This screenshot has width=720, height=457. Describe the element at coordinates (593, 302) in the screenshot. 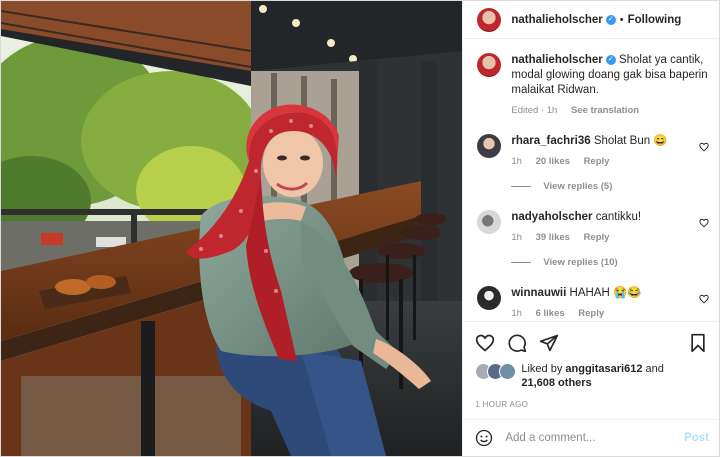

I see `comment-item: winnauwii HAHAH 😭😂 1h 6 likes Reply` at that location.